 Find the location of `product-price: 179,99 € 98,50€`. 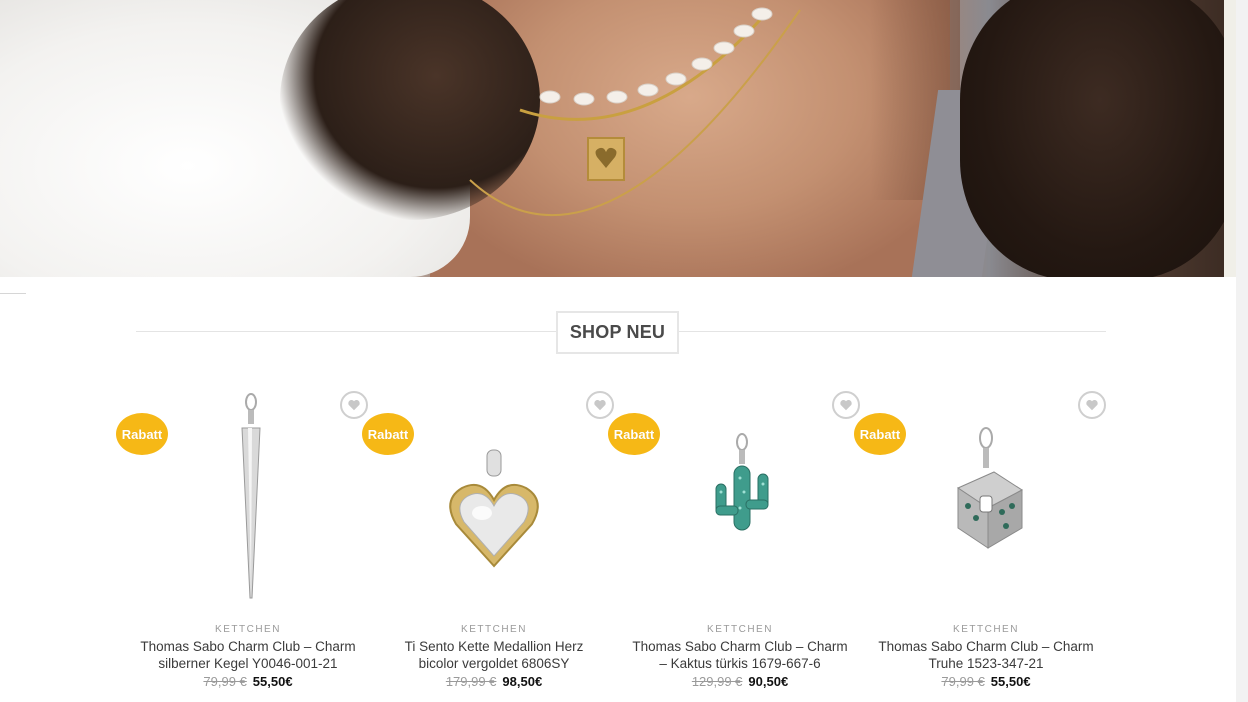

product-price: 179,99 € 98,50€ is located at coordinates (494, 681).